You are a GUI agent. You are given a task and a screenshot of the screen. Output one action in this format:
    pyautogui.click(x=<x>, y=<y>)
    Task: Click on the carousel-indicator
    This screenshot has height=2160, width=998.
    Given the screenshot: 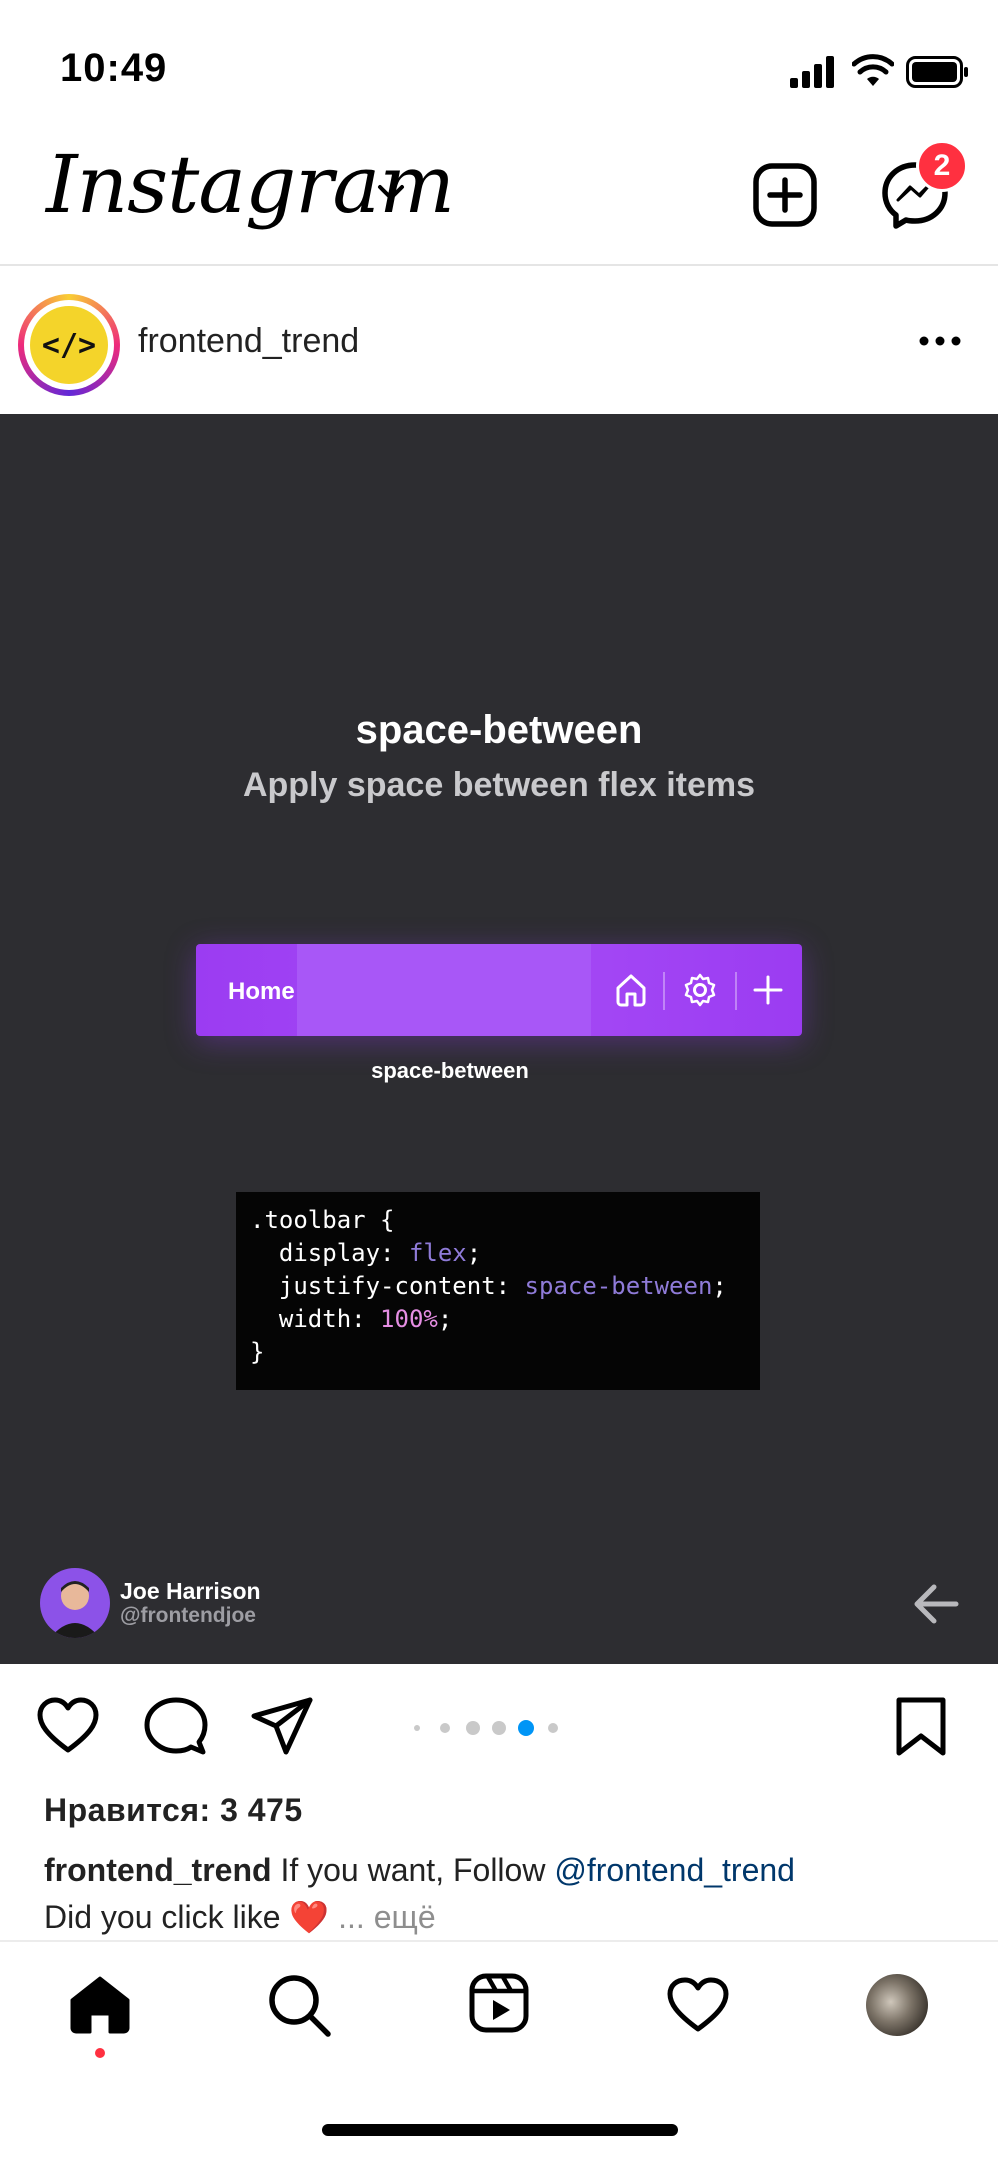 What is the action you would take?
    pyautogui.click(x=487, y=1728)
    